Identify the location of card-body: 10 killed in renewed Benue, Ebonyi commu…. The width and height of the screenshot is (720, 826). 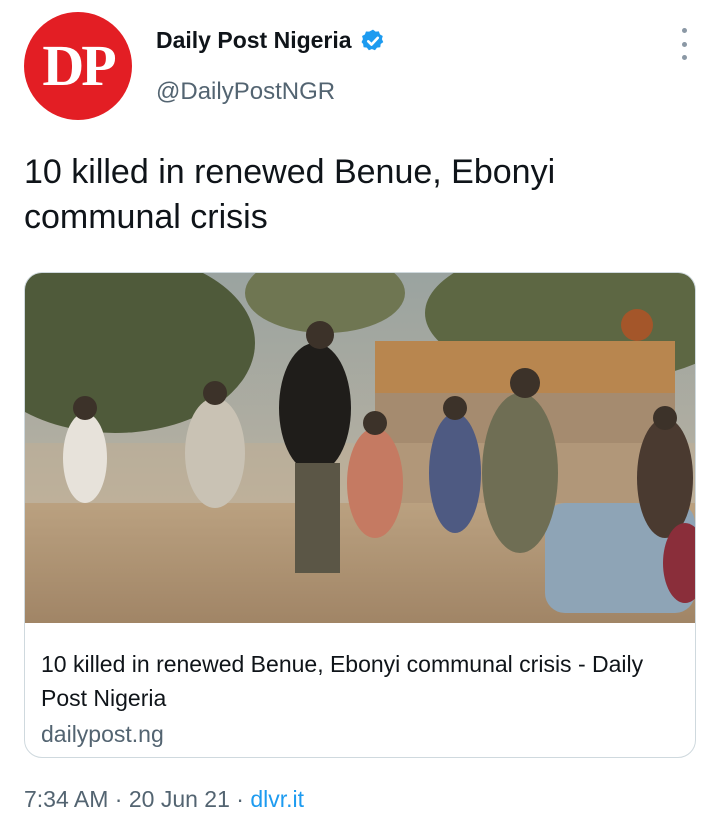
(361, 698).